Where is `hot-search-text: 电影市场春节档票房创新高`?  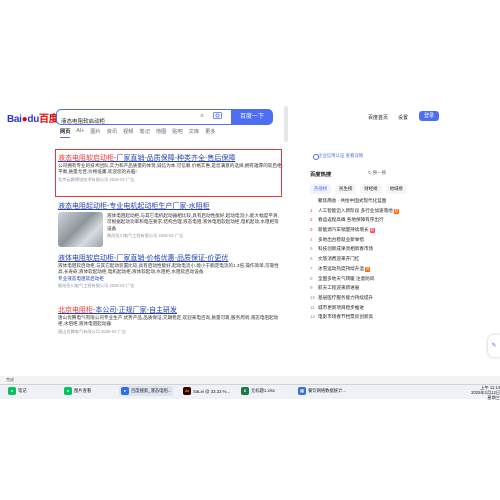
hot-search-text: 电影市场春节档票房创新高 is located at coordinates (346, 317).